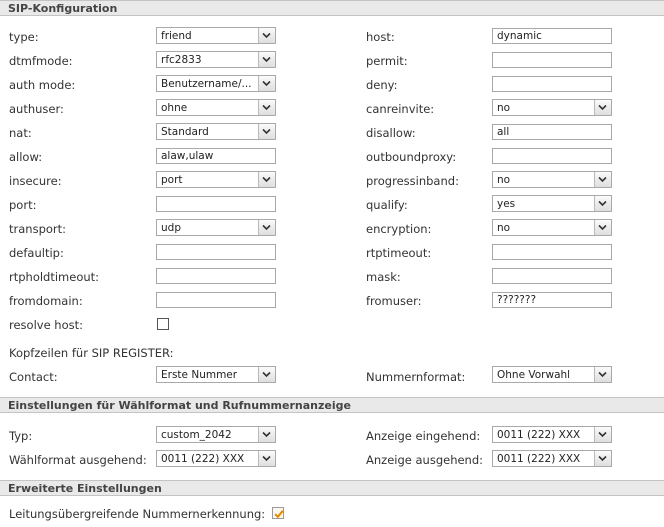  What do you see at coordinates (552, 276) in the screenshot?
I see `mask-input` at bounding box center [552, 276].